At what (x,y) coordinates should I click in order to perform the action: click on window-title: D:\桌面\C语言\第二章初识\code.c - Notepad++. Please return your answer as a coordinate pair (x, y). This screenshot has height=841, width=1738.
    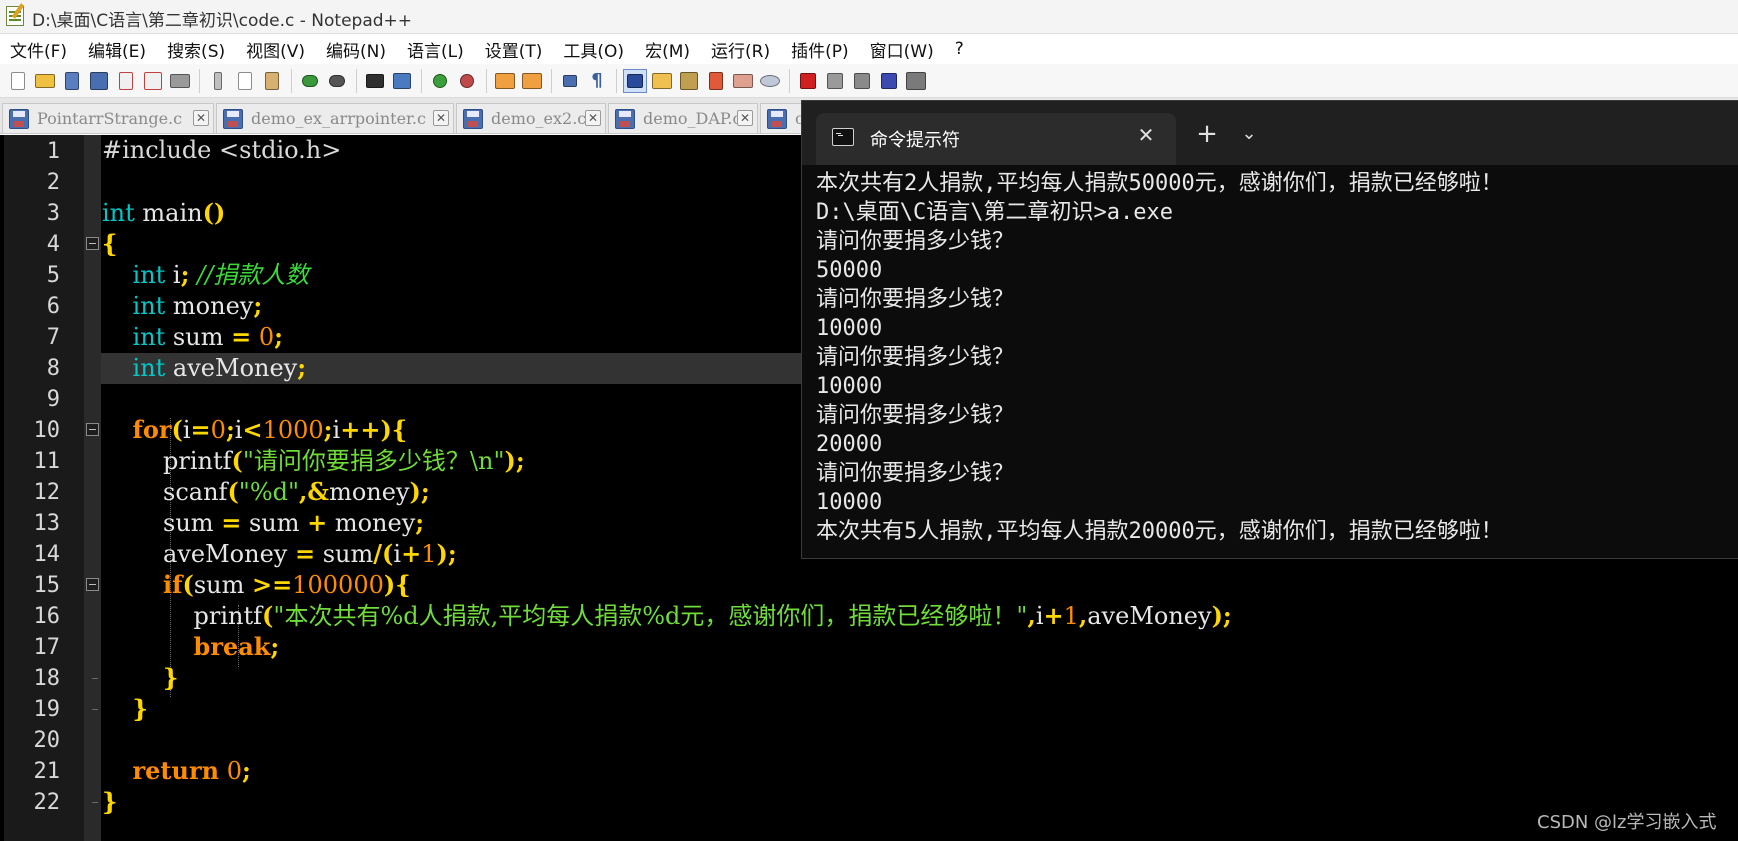
    Looking at the image, I should click on (222, 21).